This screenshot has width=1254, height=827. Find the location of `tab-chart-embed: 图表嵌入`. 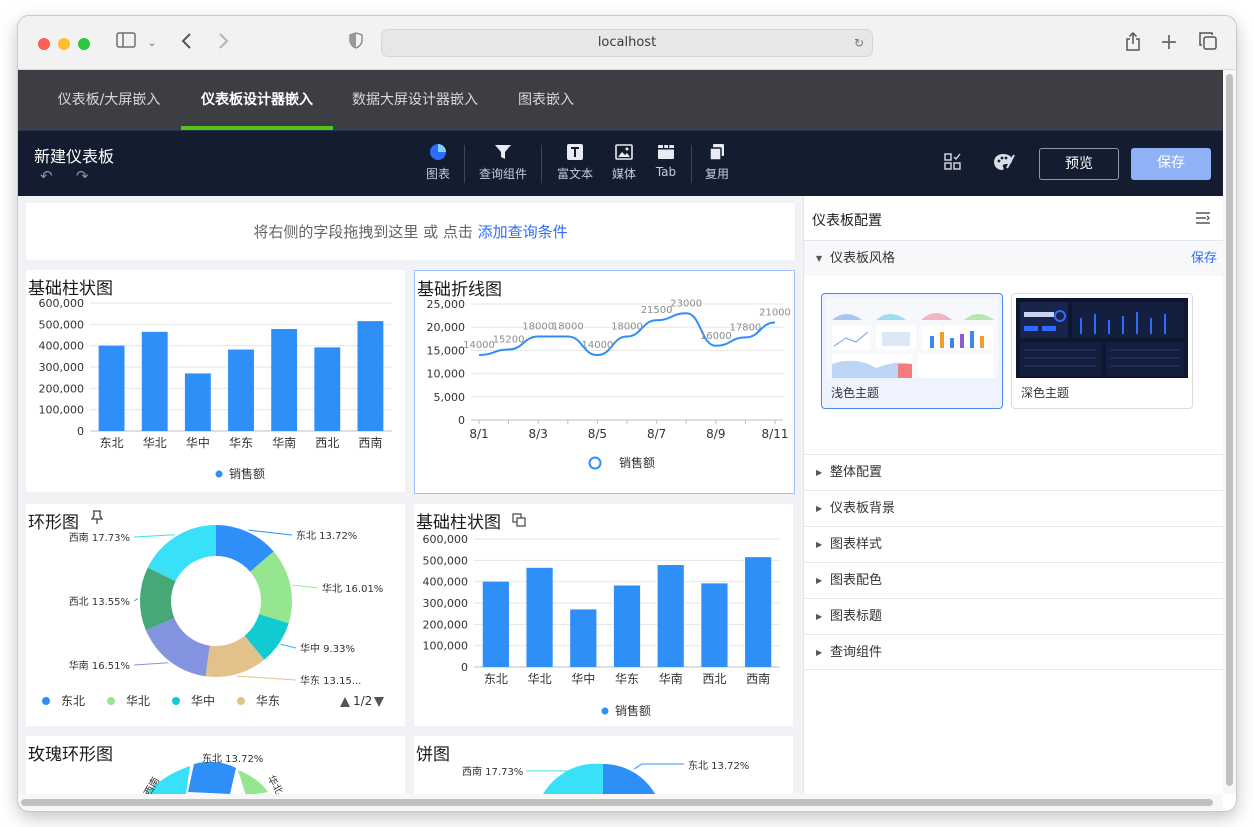

tab-chart-embed: 图表嵌入 is located at coordinates (546, 100).